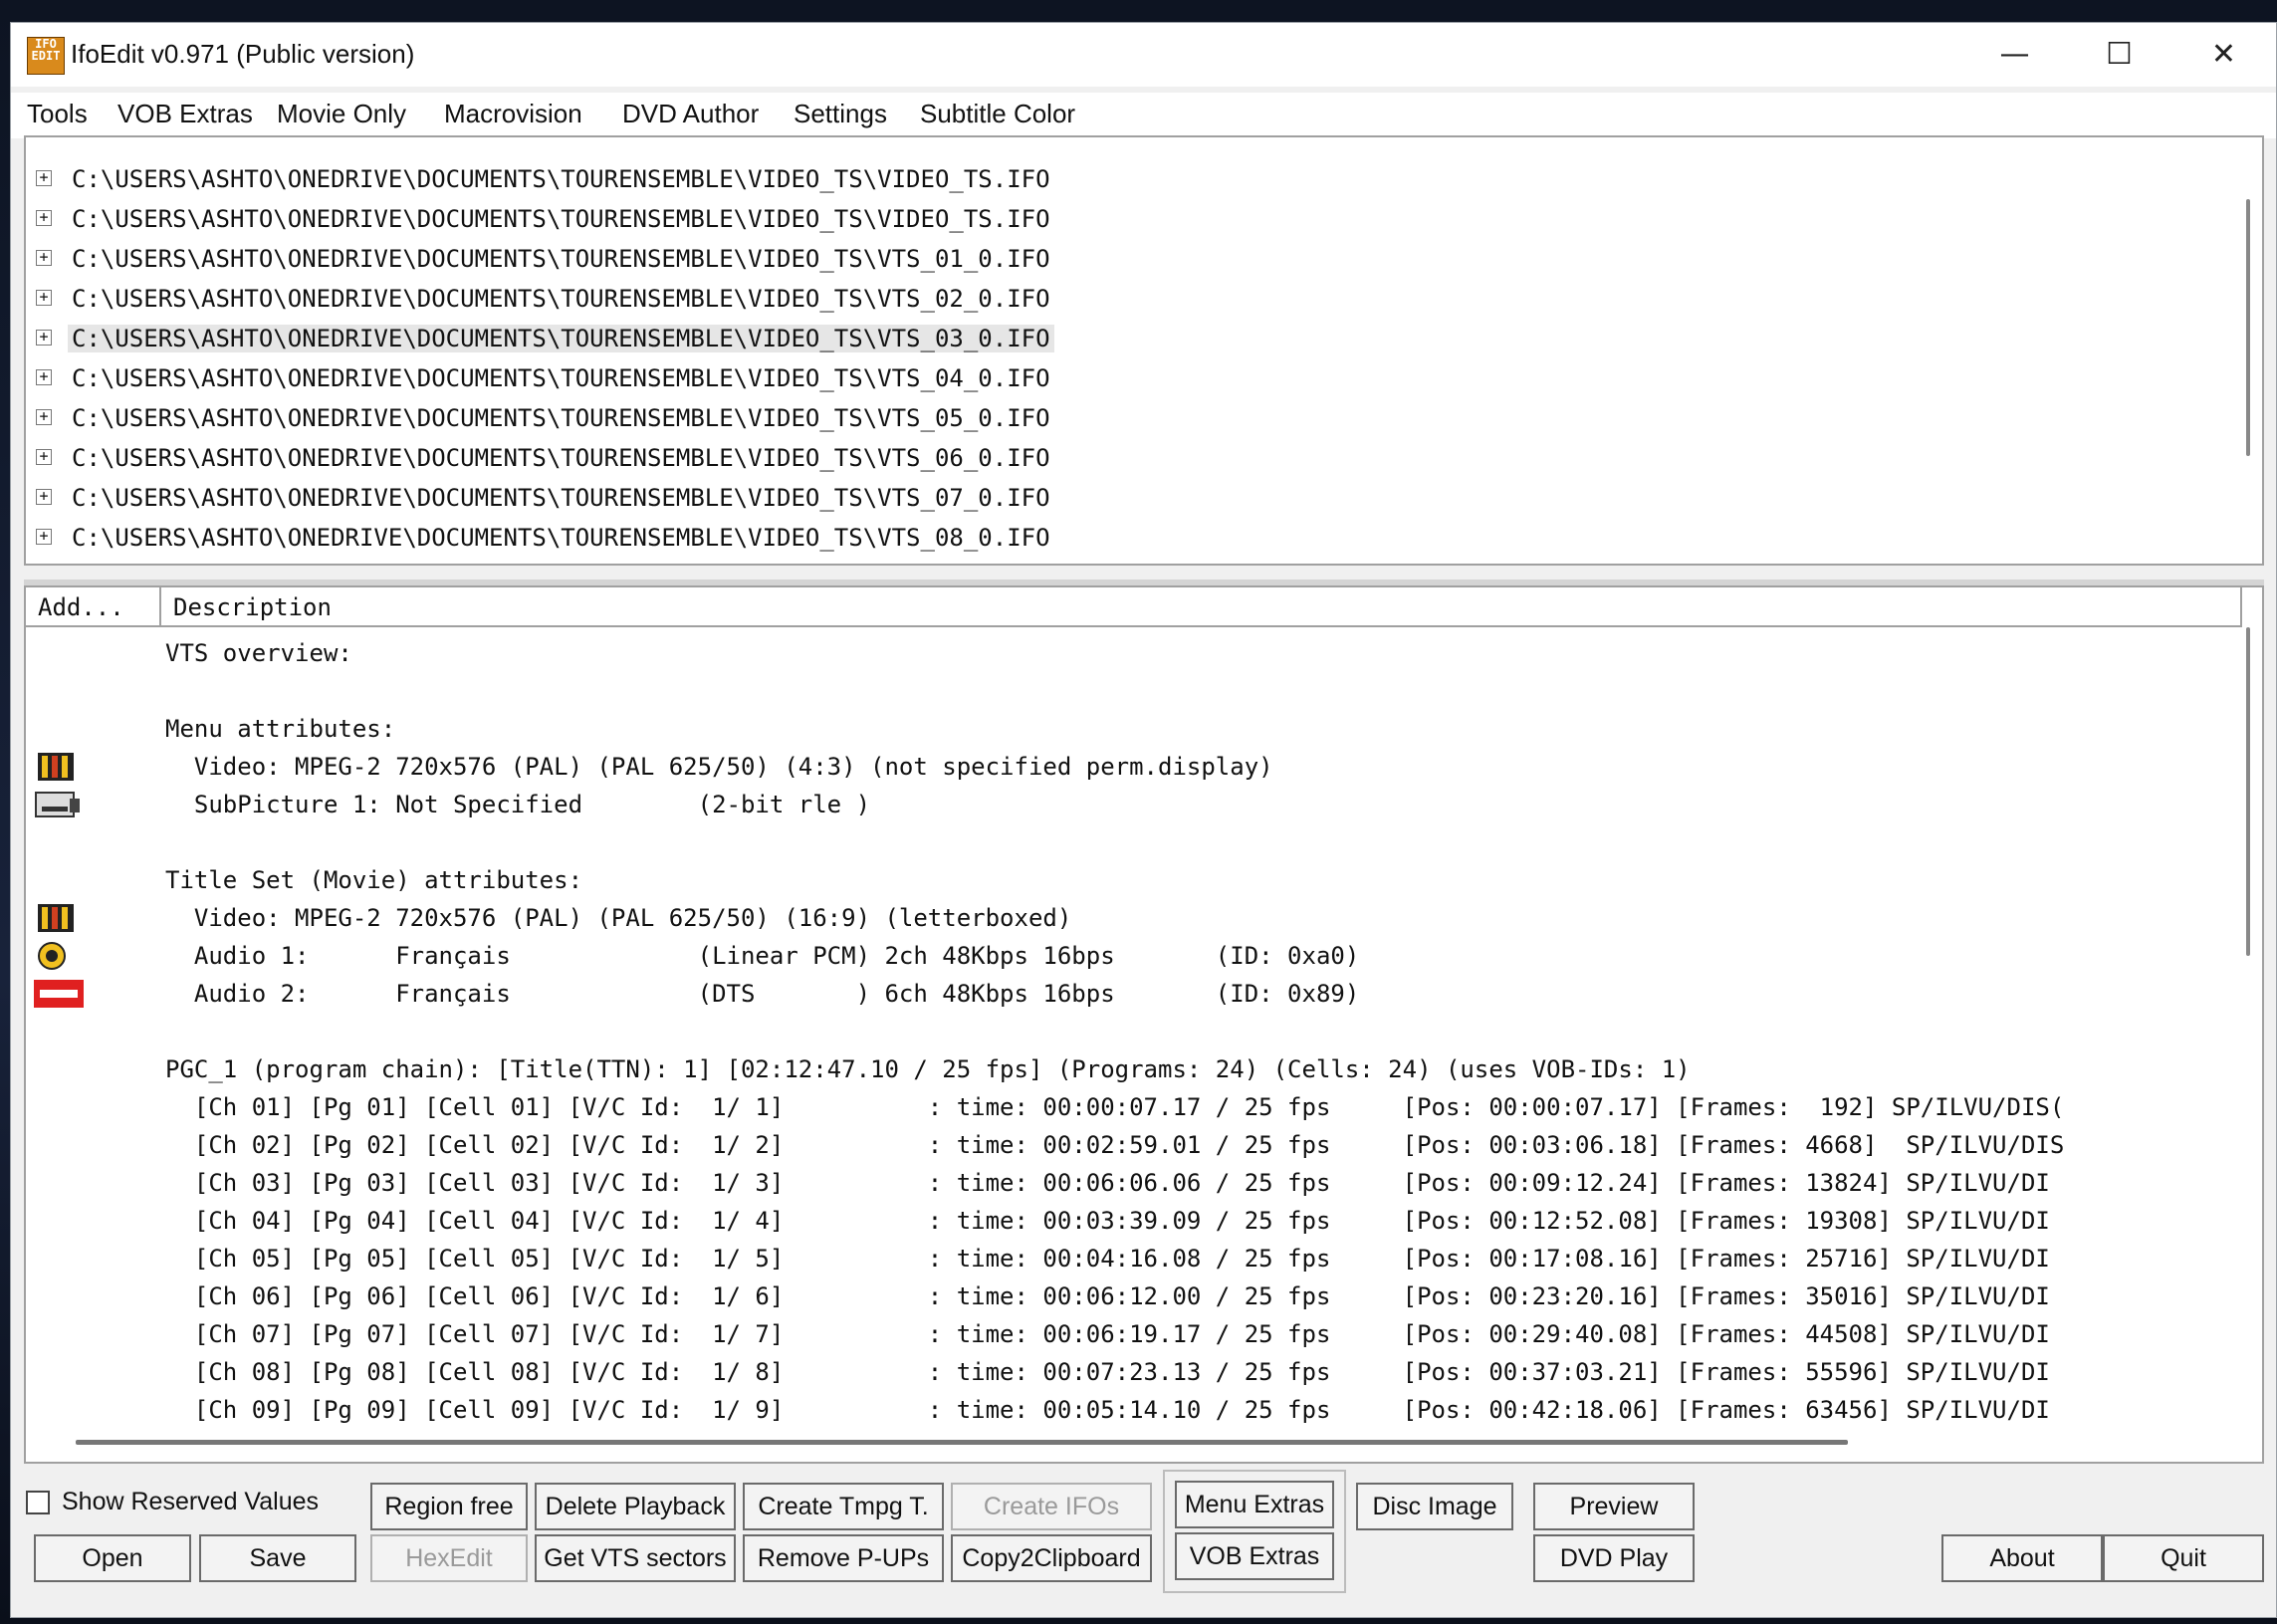 This screenshot has height=1624, width=2277. What do you see at coordinates (2248, 328) in the screenshot?
I see `tree-scrollbar-thumb` at bounding box center [2248, 328].